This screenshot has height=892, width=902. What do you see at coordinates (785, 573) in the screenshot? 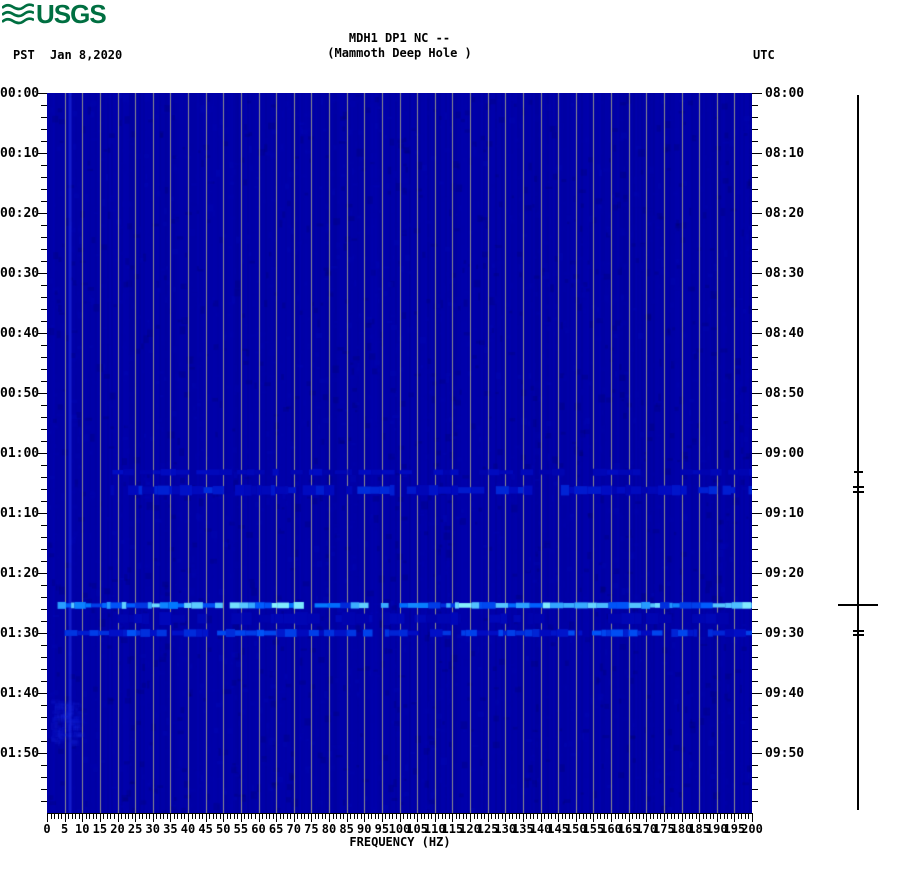
I see `time-label-right: 09:20` at bounding box center [785, 573].